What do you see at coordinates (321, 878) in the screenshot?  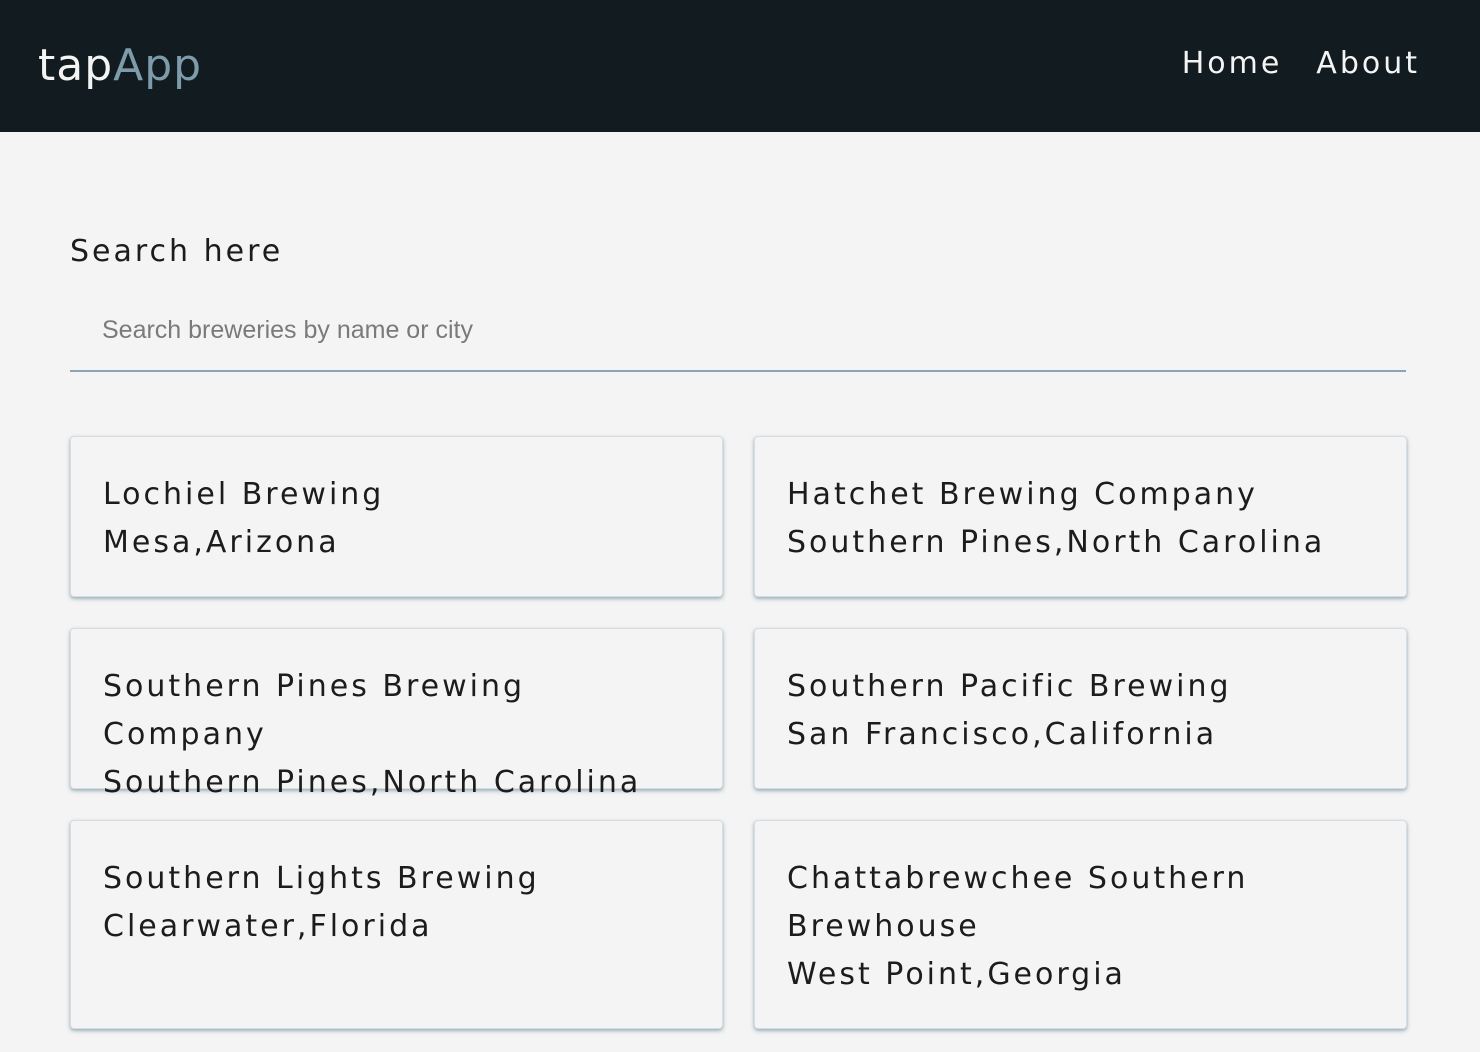 I see `brewery-name: Southern Lights Brewing` at bounding box center [321, 878].